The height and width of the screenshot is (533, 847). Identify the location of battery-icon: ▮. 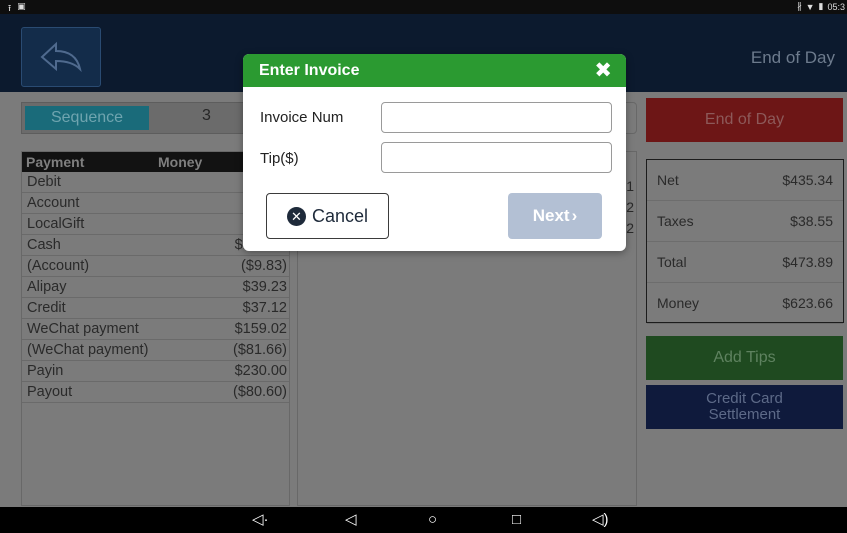
(821, 6).